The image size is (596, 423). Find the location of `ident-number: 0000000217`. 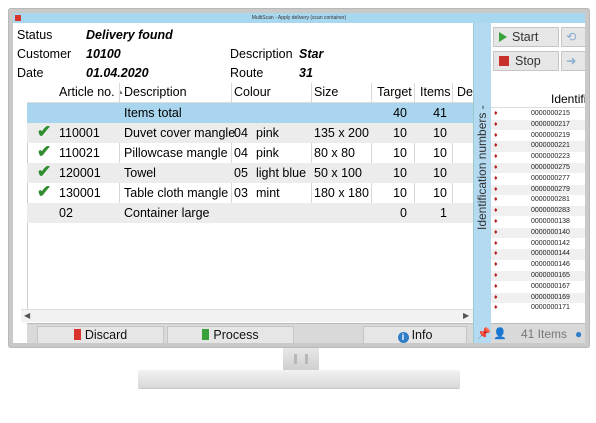

ident-number: 0000000217 is located at coordinates (550, 124).